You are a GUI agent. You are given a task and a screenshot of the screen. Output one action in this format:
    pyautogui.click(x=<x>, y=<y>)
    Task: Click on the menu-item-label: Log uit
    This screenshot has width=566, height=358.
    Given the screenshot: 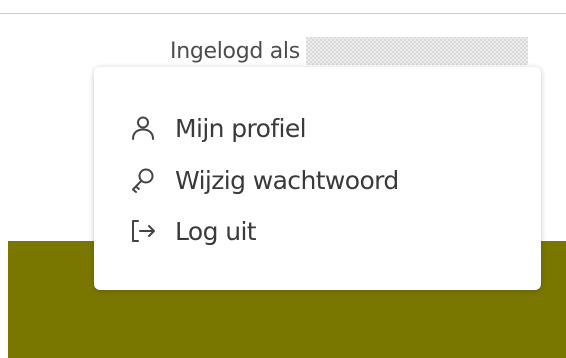 What is the action you would take?
    pyautogui.click(x=216, y=231)
    